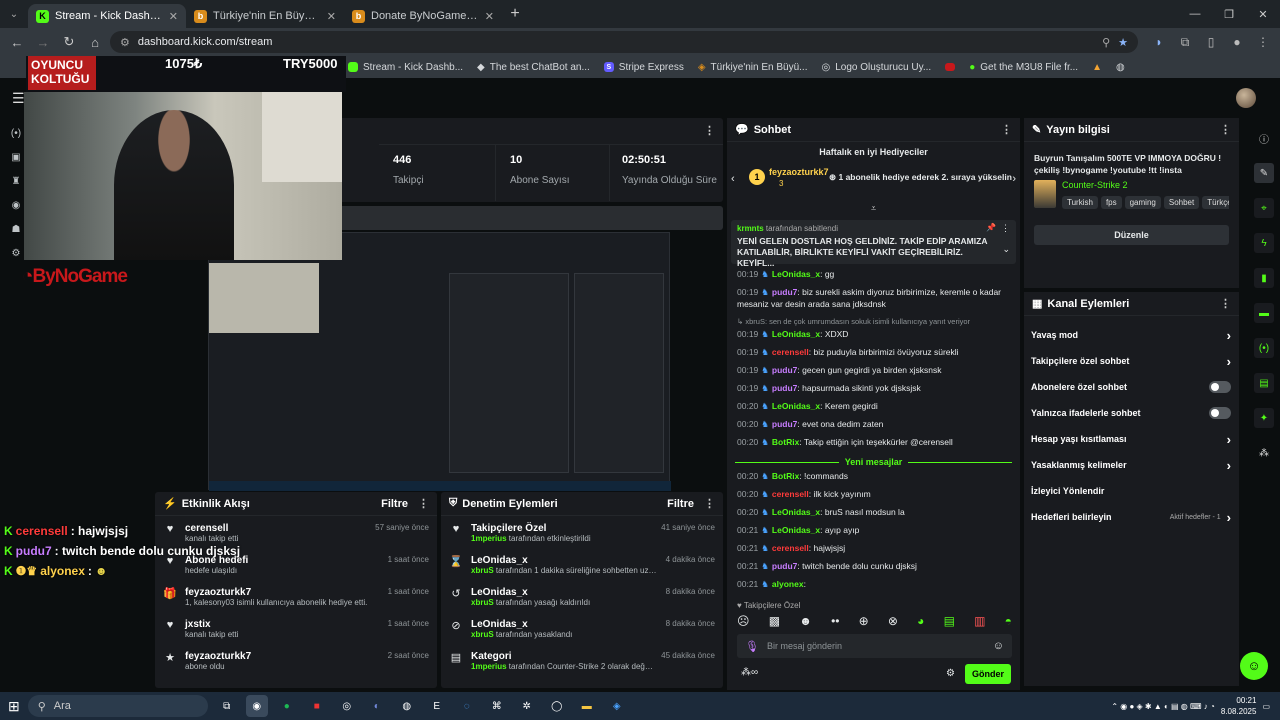 The width and height of the screenshot is (1280, 720). I want to click on back-icon: ←, so click(17, 42).